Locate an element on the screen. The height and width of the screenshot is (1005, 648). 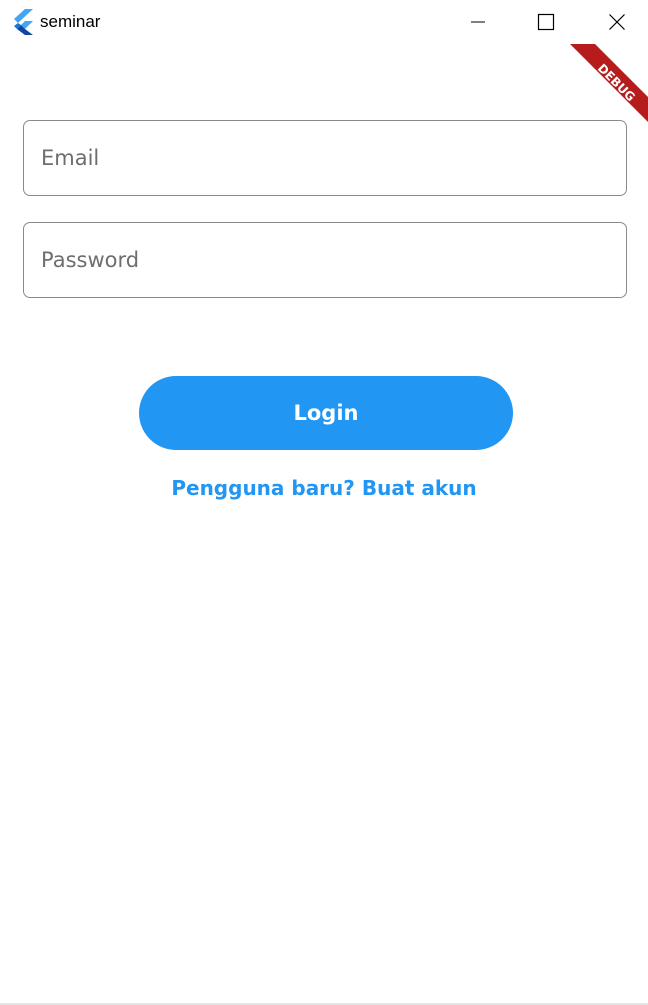
maximize-button is located at coordinates (546, 22).